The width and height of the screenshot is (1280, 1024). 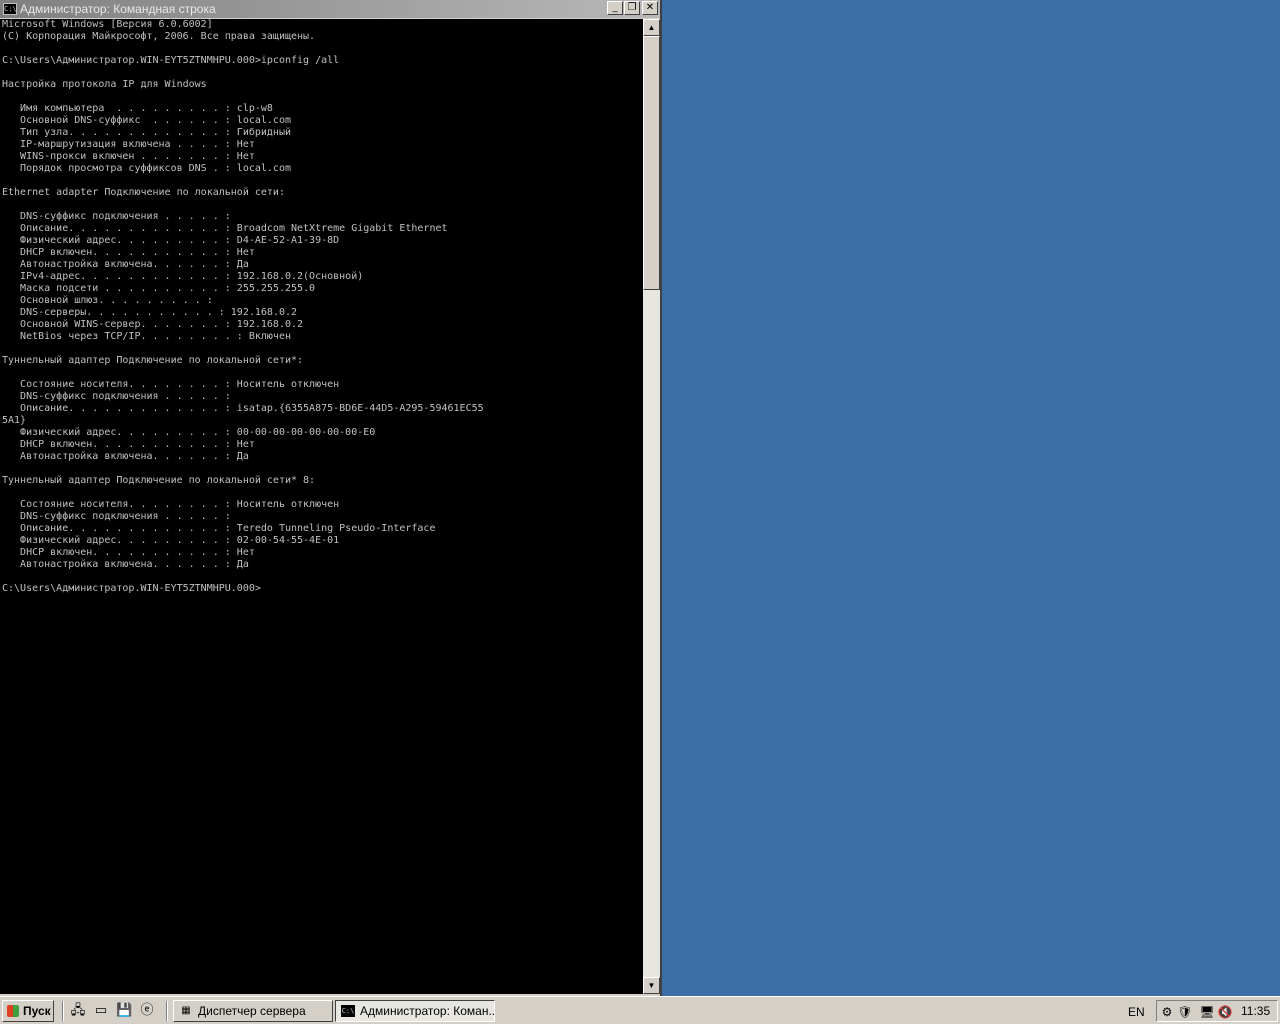 I want to click on minimize-button: _, so click(x=615, y=8).